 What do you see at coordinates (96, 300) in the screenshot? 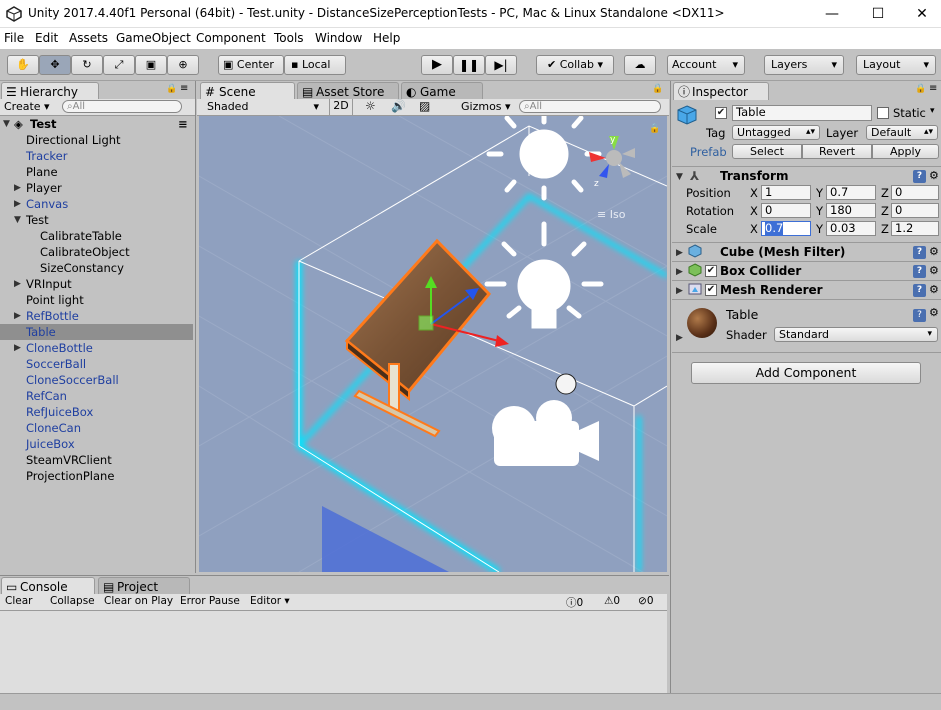
I see `hierarchy-item: Point light` at bounding box center [96, 300].